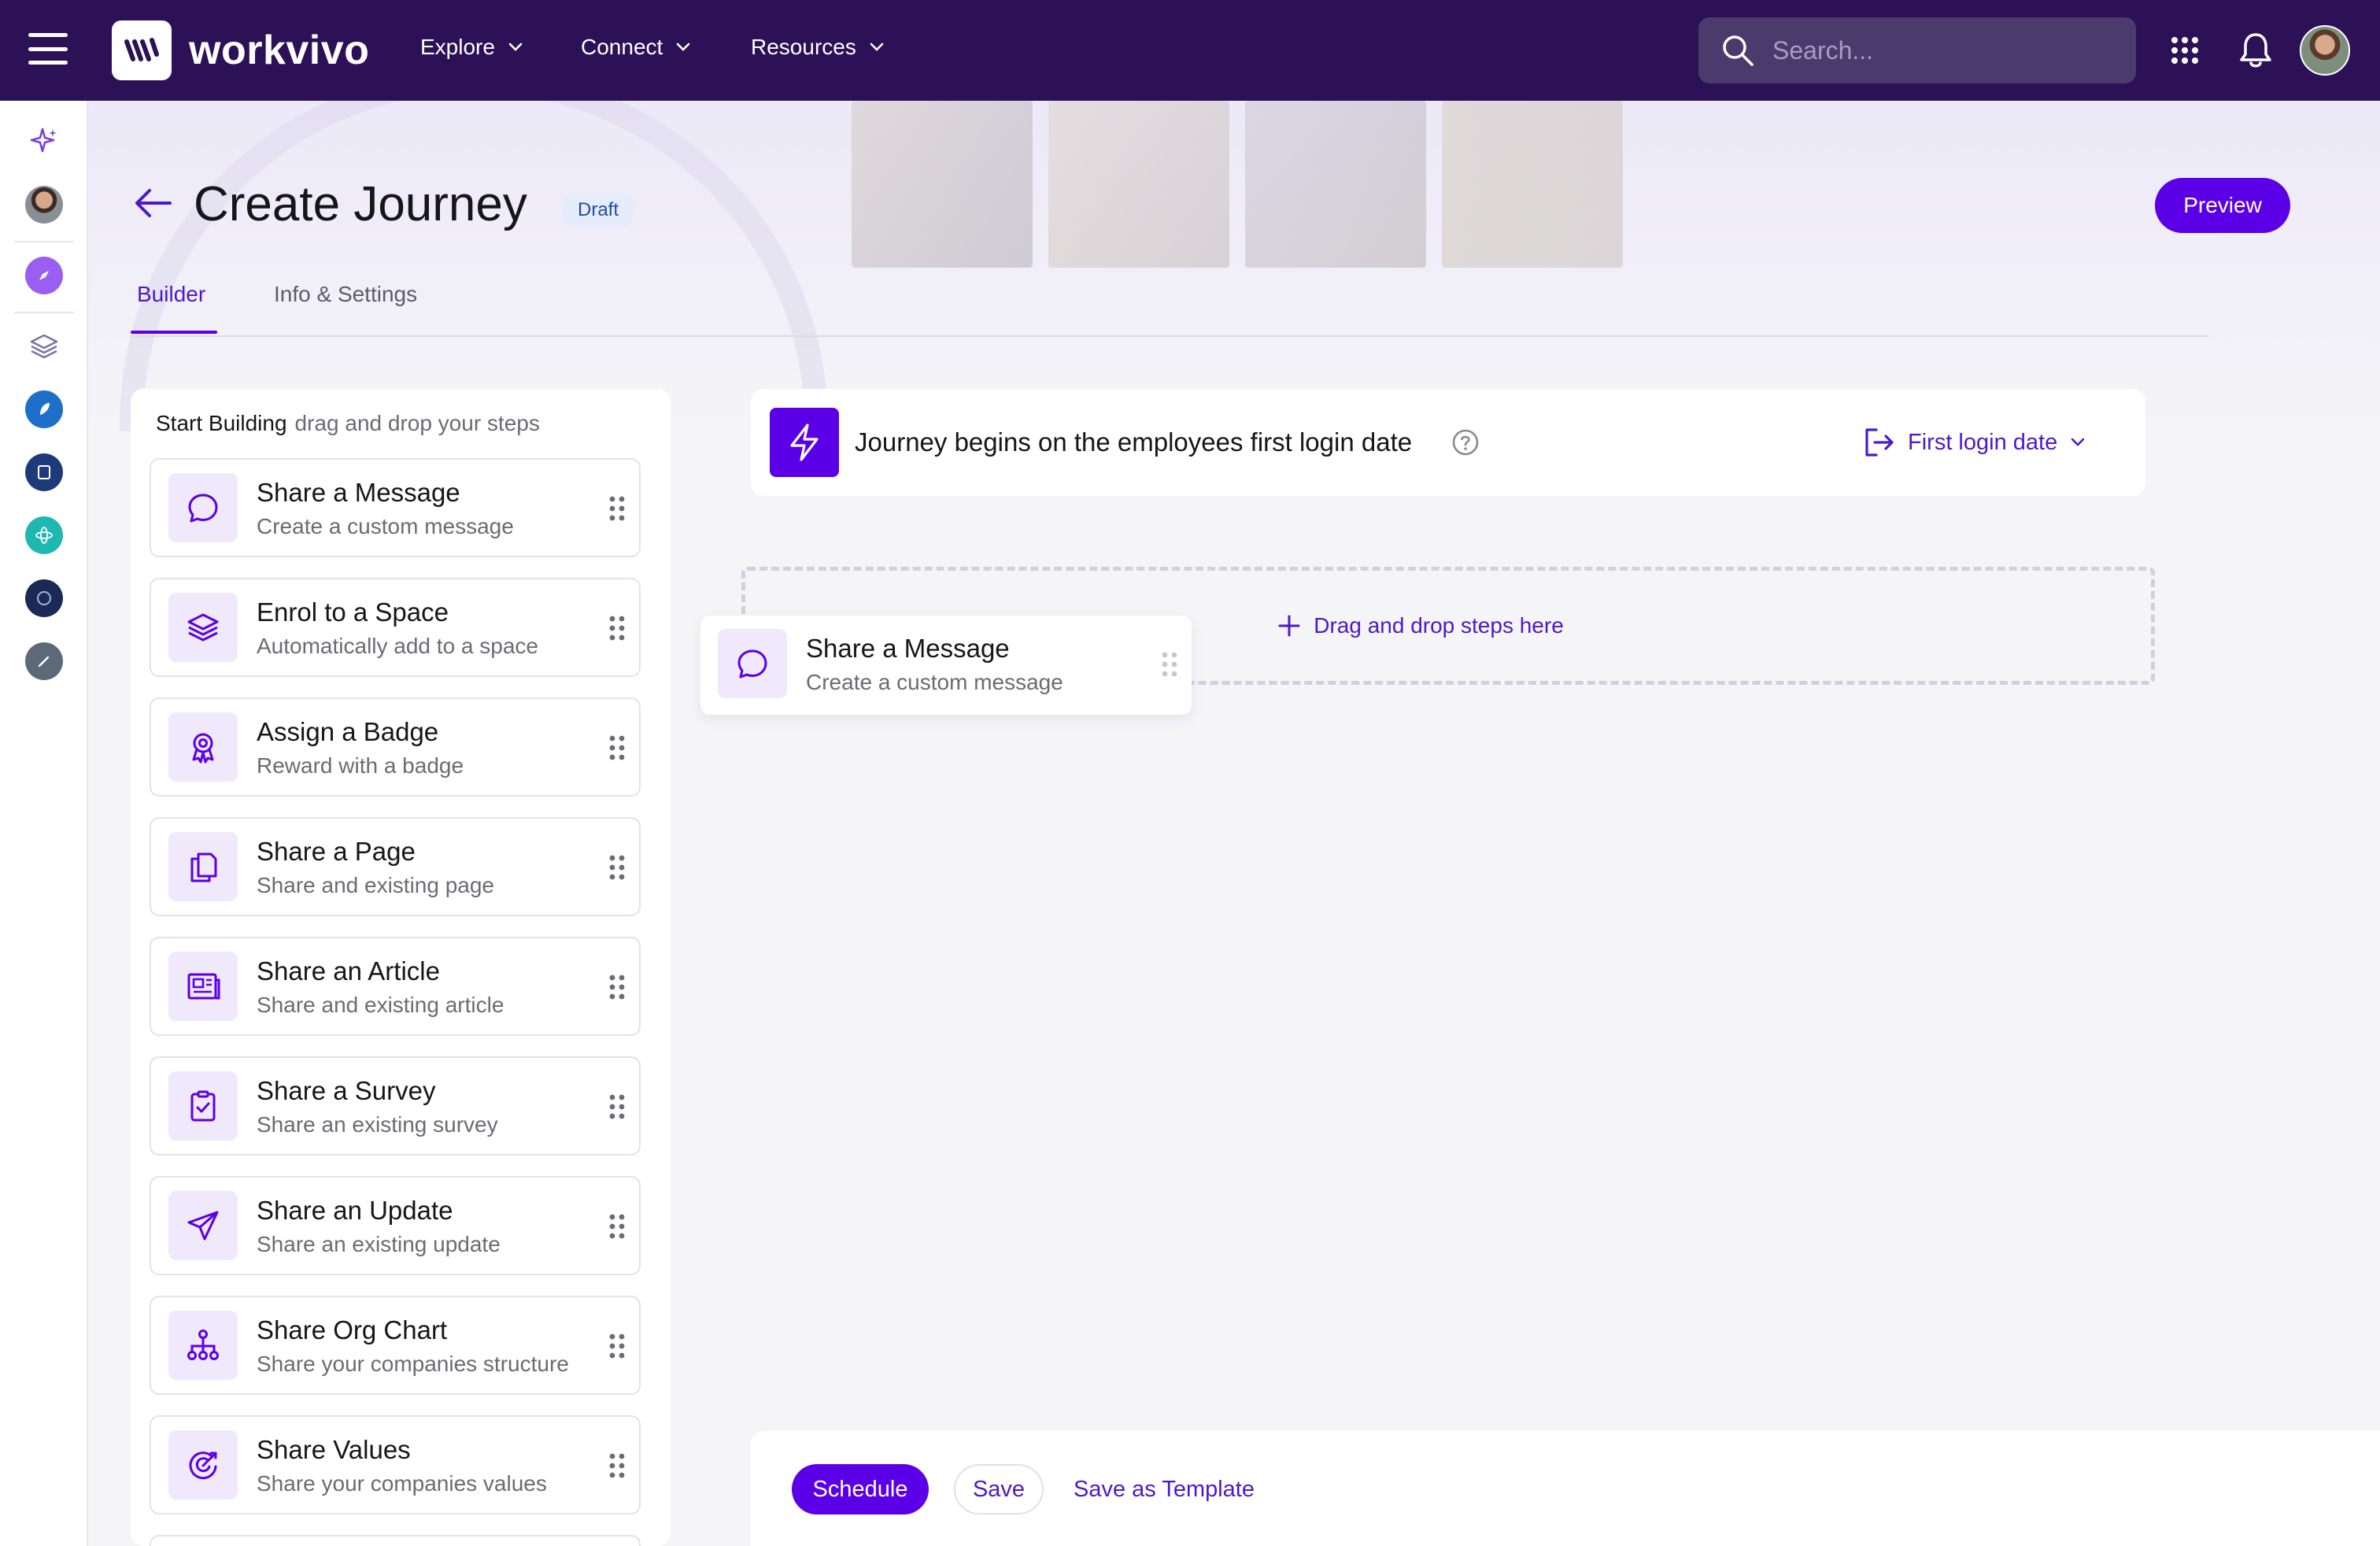  What do you see at coordinates (44, 824) in the screenshot?
I see `left-rail` at bounding box center [44, 824].